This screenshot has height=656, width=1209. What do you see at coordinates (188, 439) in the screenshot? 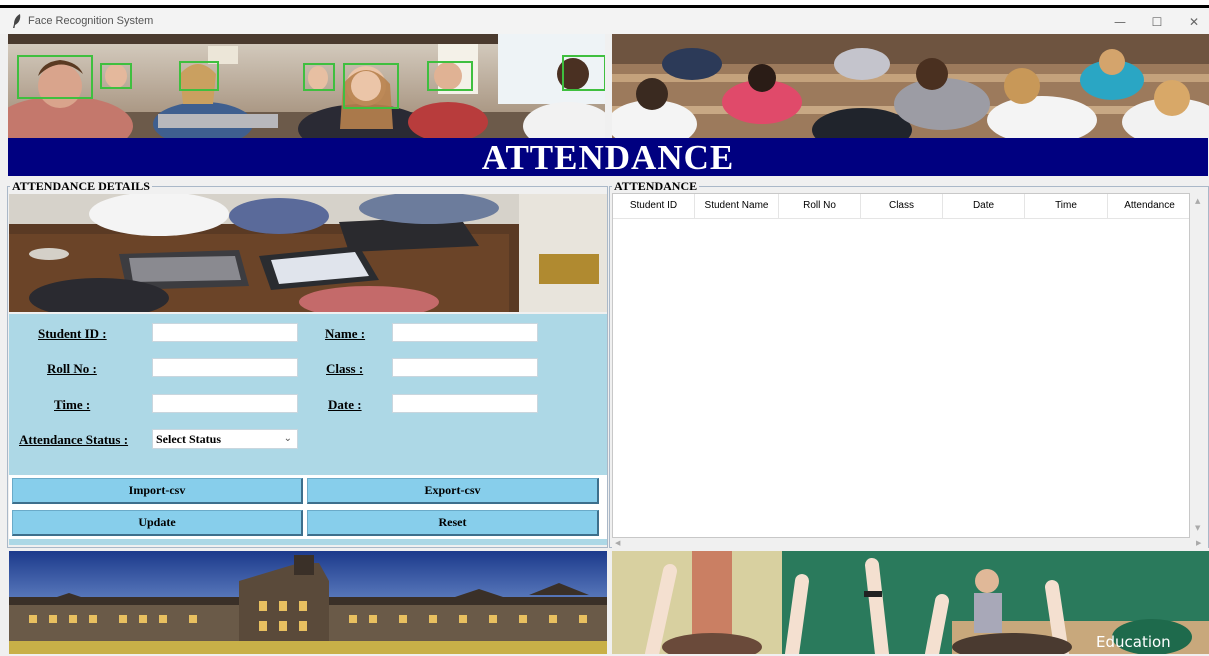
I see `attendance-status-value: Select Status` at bounding box center [188, 439].